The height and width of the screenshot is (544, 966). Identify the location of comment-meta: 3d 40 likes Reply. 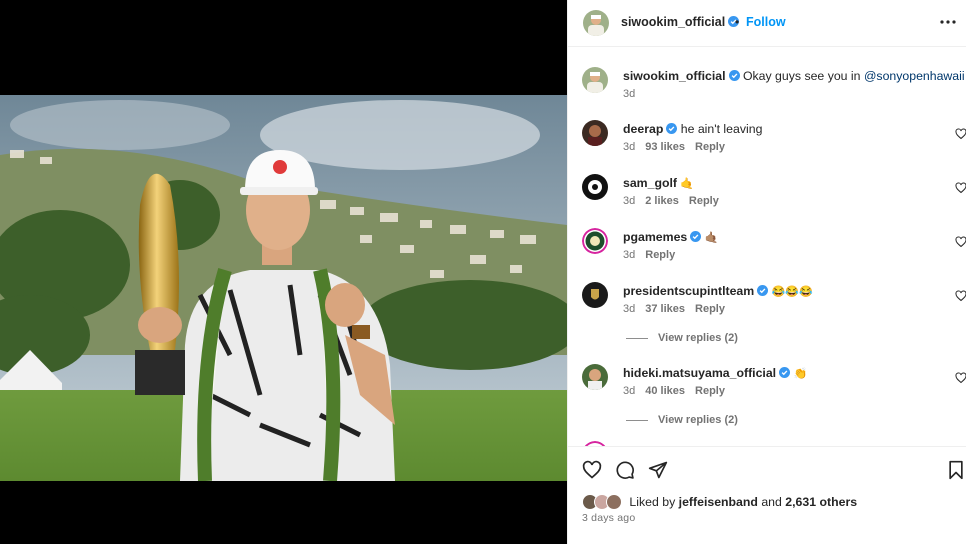
(679, 391).